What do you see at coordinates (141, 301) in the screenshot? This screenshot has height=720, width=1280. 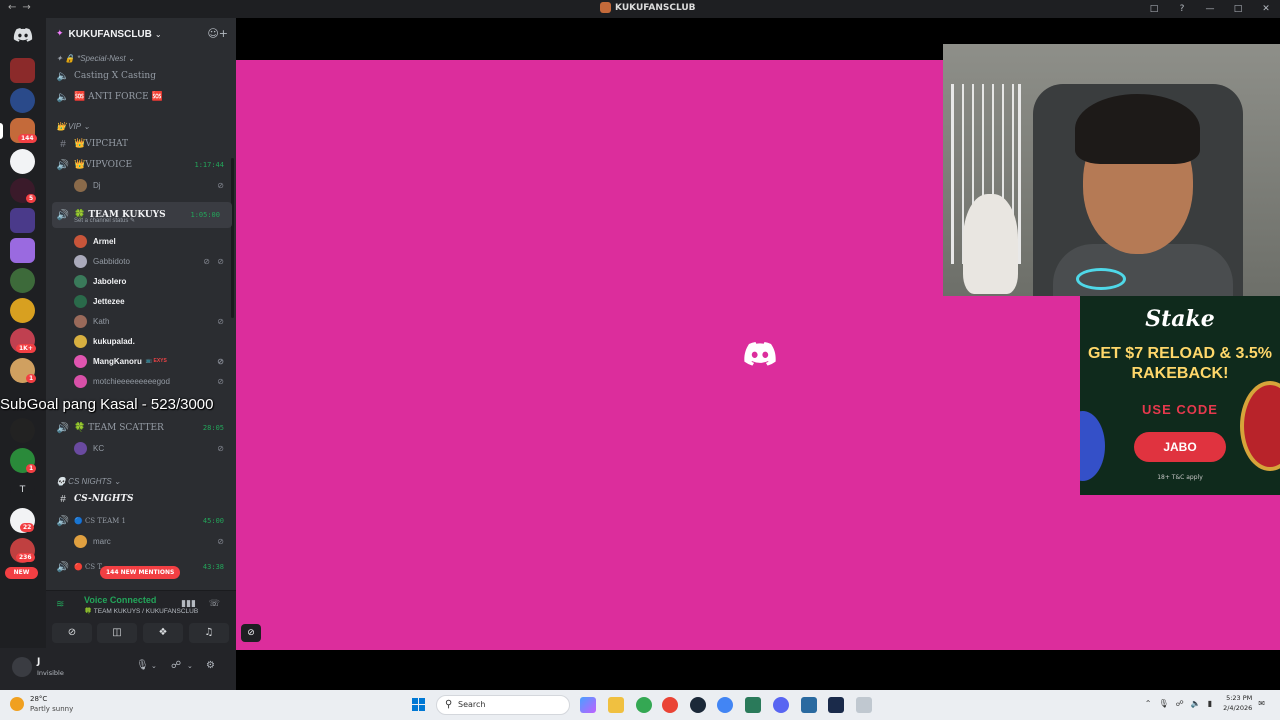 I see `voice-user: Jettezee` at bounding box center [141, 301].